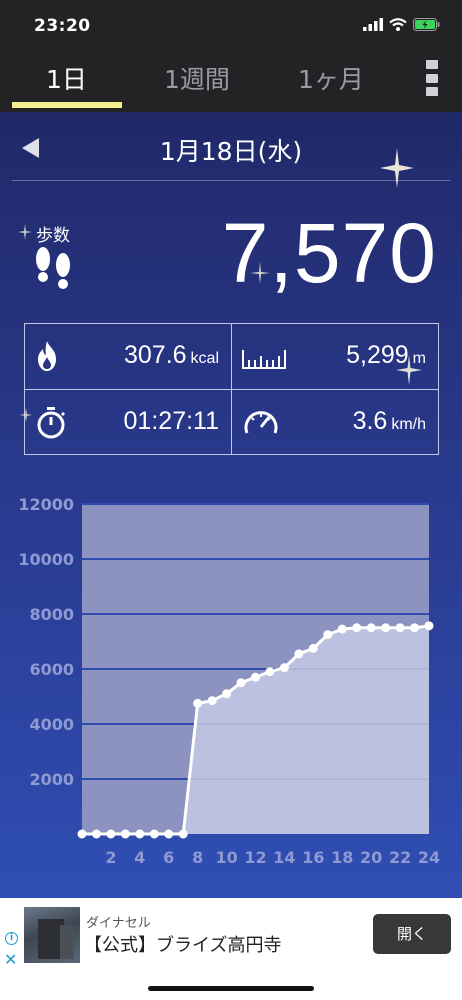  I want to click on battery-icon, so click(426, 24).